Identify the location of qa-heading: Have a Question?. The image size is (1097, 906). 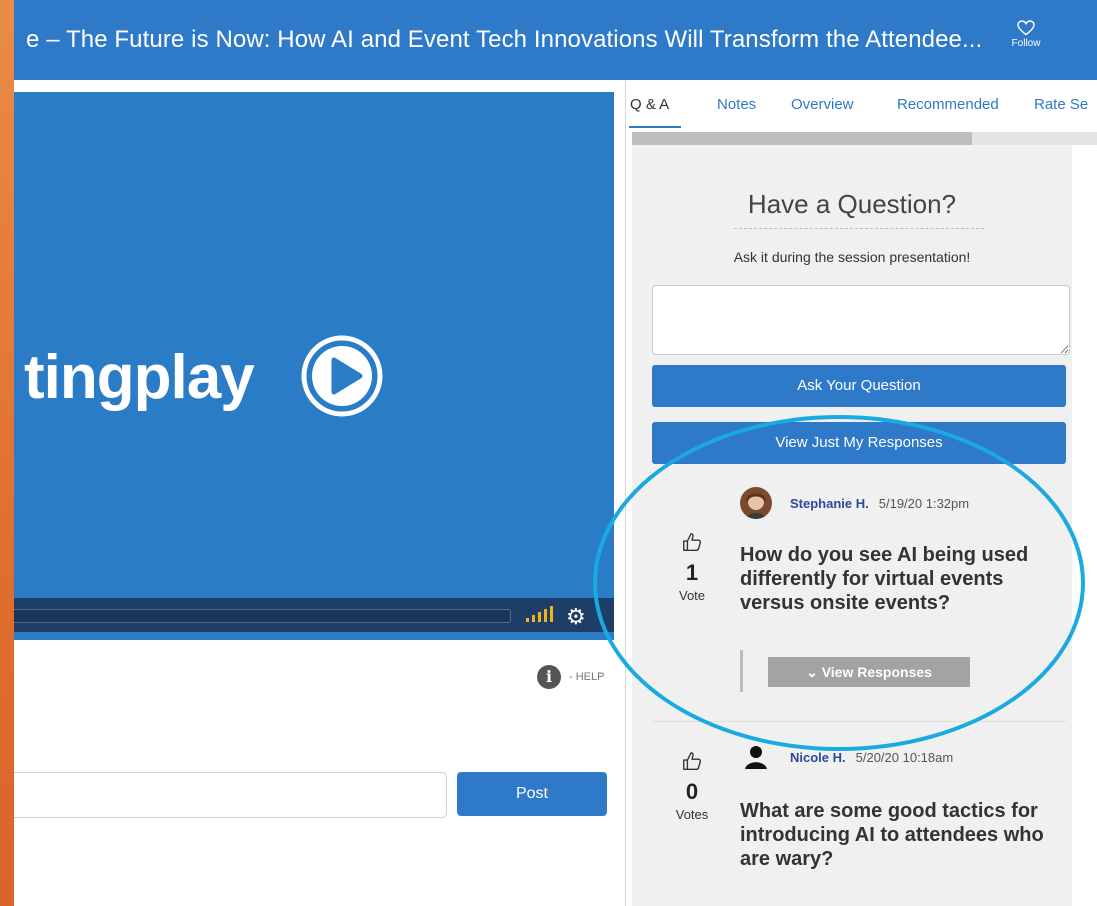
(852, 204).